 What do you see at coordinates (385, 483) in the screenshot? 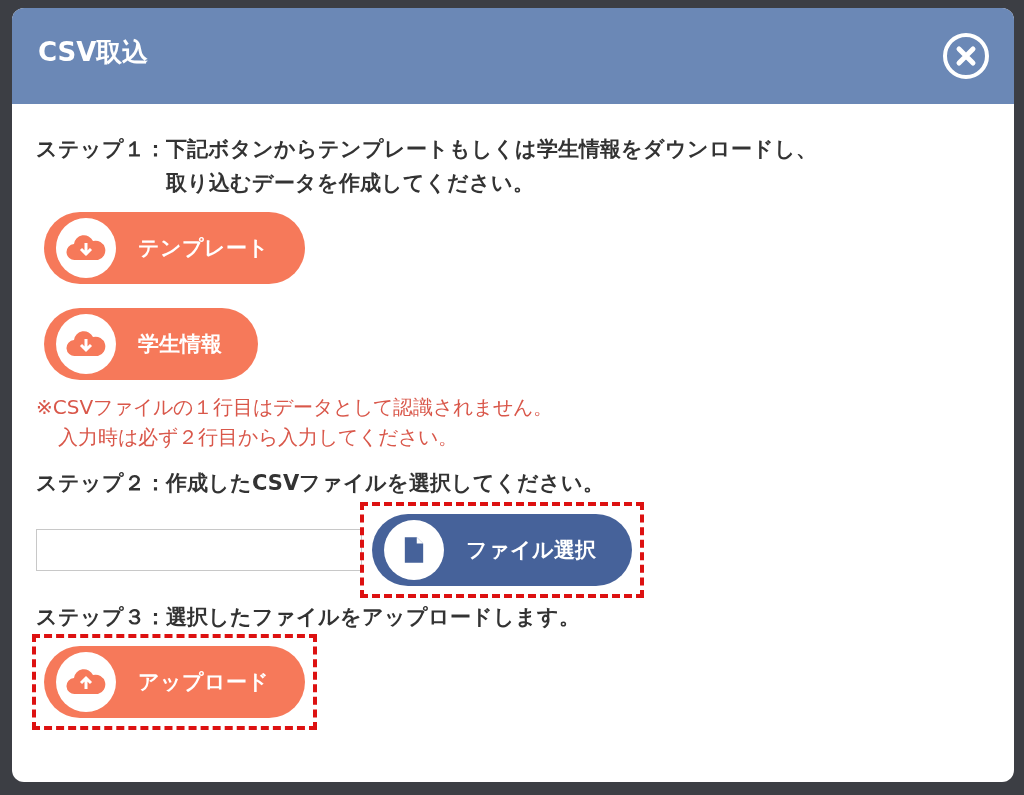
I see `step-text: 作成したCSVファイルを選択してください。` at bounding box center [385, 483].